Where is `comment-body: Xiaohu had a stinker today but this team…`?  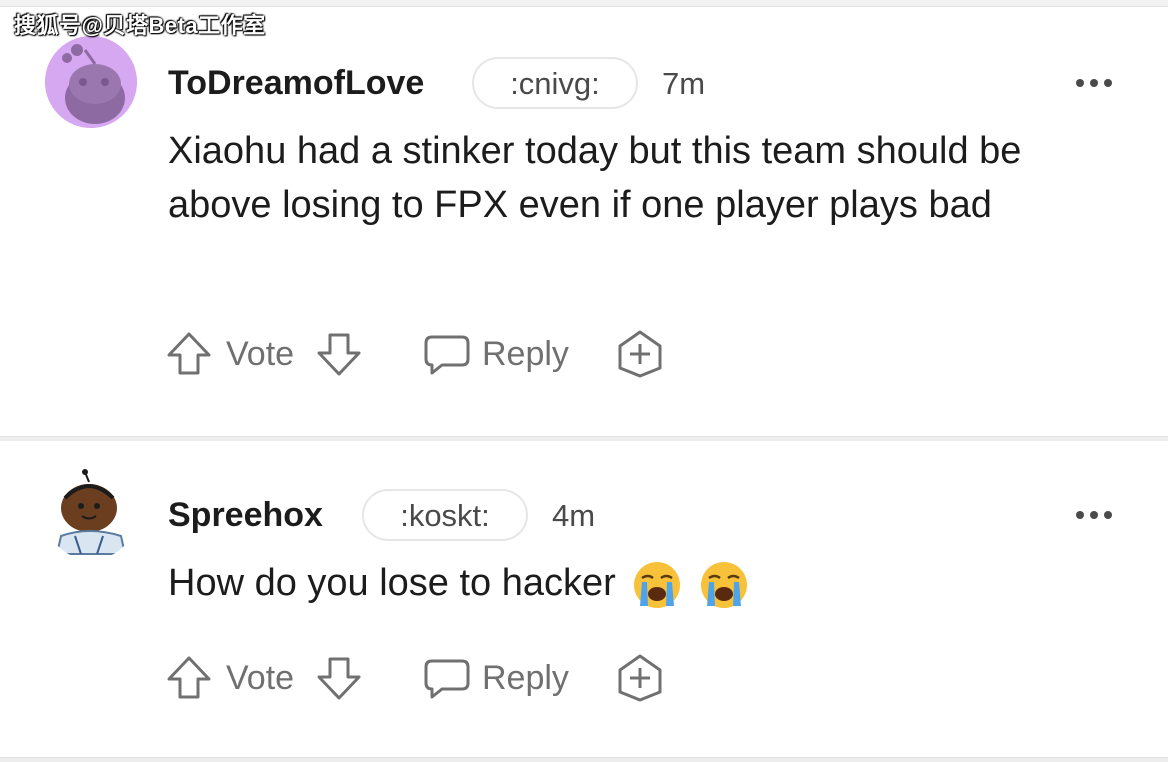
comment-body: Xiaohu had a stinker today but this team… is located at coordinates (595, 178).